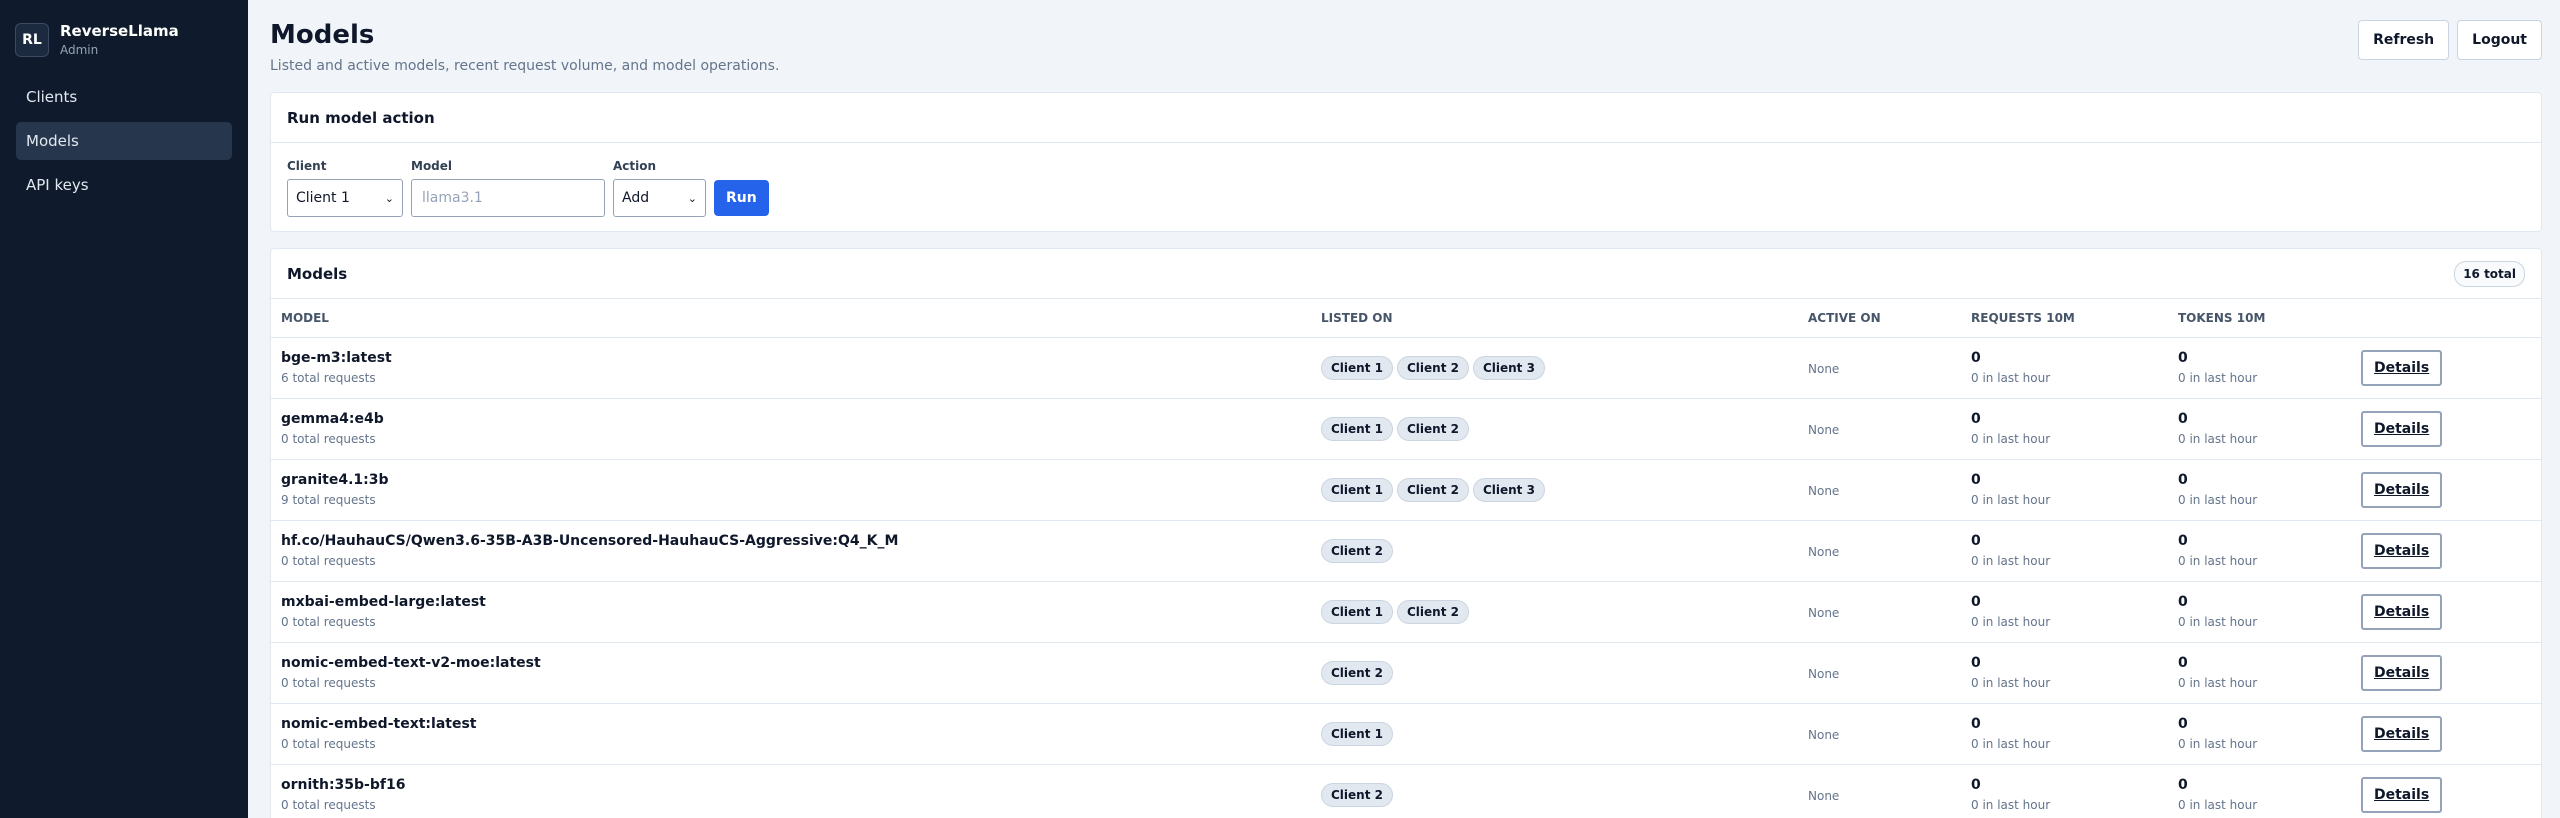 This screenshot has height=818, width=2560. I want to click on model-input, so click(508, 198).